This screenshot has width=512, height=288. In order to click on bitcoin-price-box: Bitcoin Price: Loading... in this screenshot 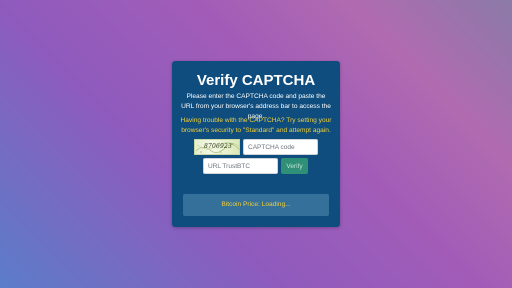, I will do `click(256, 205)`.